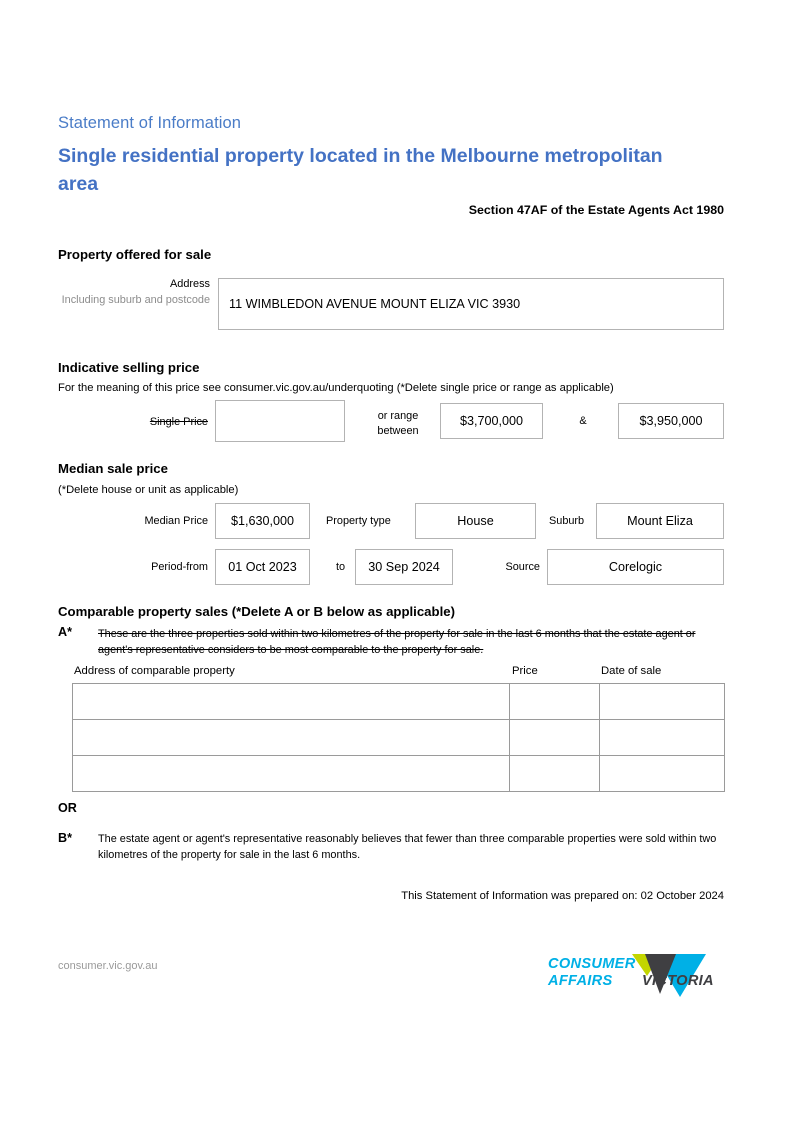 The height and width of the screenshot is (1131, 800). What do you see at coordinates (580, 981) in the screenshot?
I see `logo-line-affairs: AFFAIRS` at bounding box center [580, 981].